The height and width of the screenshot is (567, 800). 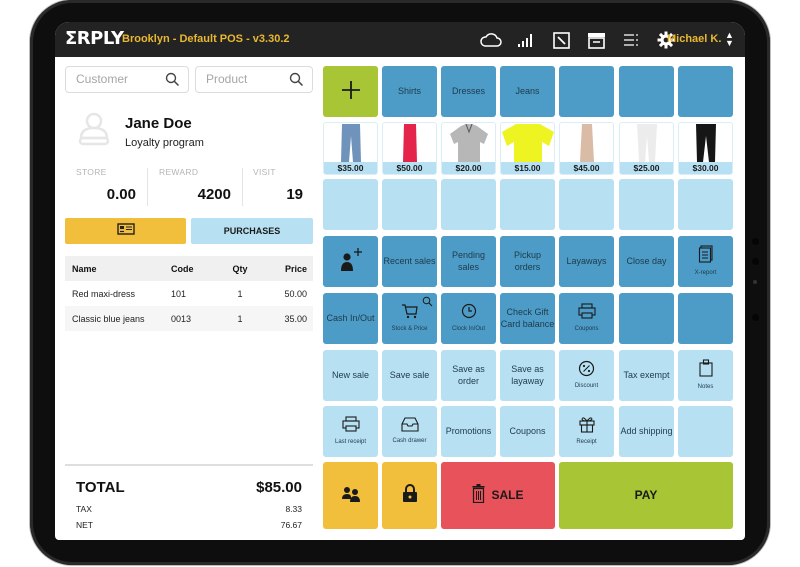 What do you see at coordinates (478, 495) in the screenshot?
I see `trash-icon` at bounding box center [478, 495].